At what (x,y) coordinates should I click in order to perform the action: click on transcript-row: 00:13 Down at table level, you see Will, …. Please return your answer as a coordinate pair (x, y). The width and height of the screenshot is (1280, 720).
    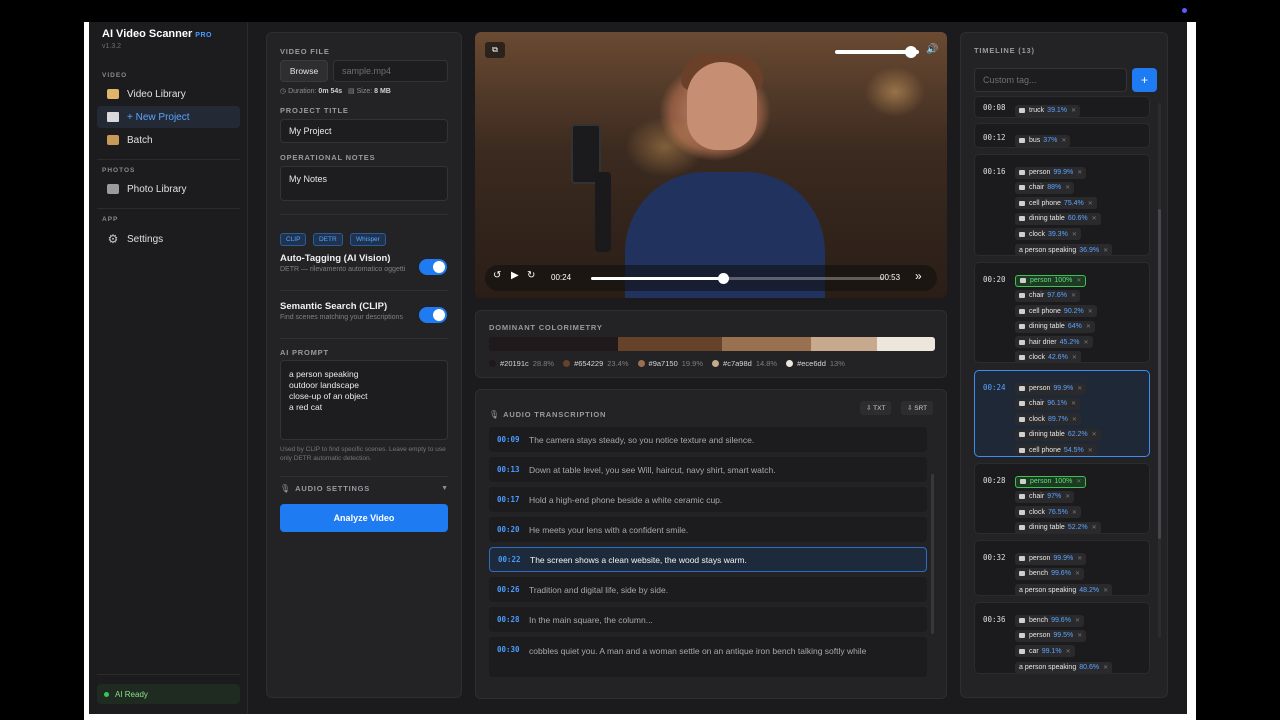
    Looking at the image, I should click on (708, 469).